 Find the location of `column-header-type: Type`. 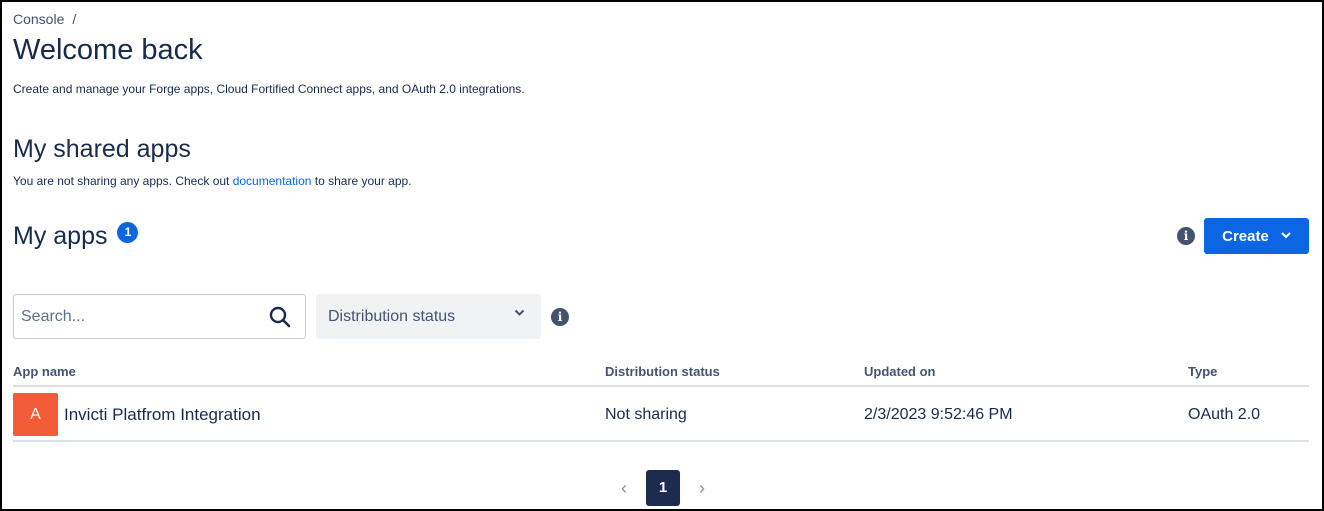

column-header-type: Type is located at coordinates (1202, 371).